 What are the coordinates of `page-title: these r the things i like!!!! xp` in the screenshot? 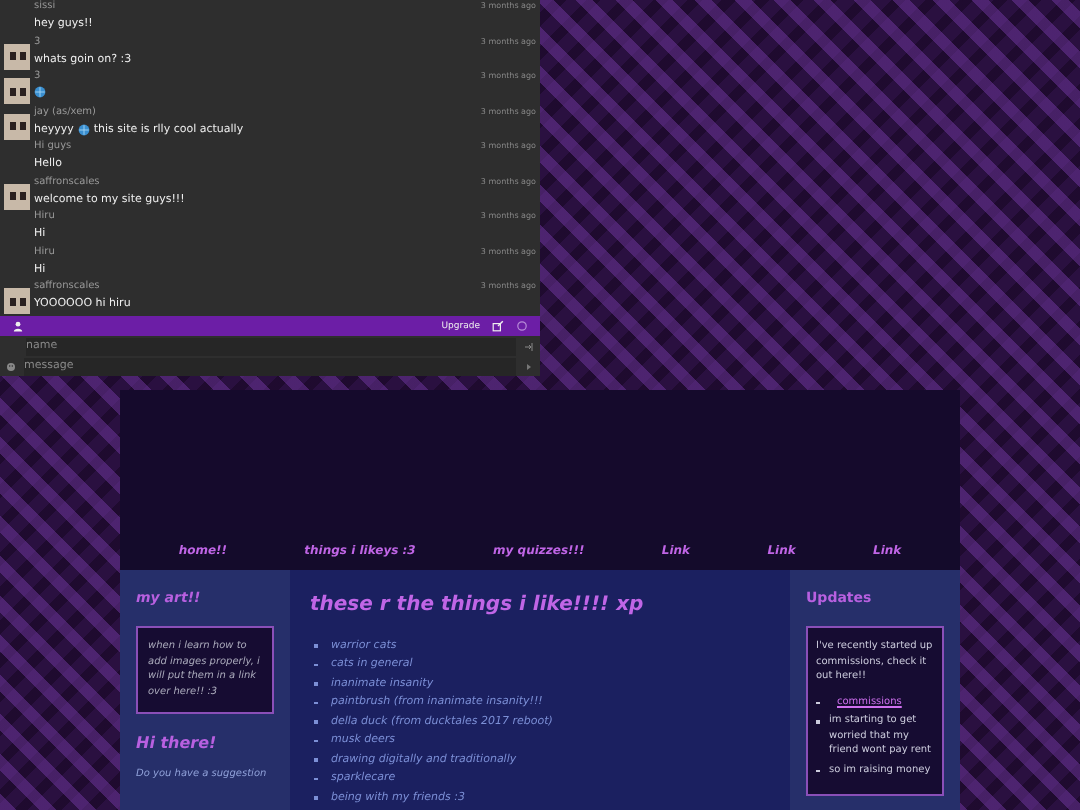 It's located at (478, 605).